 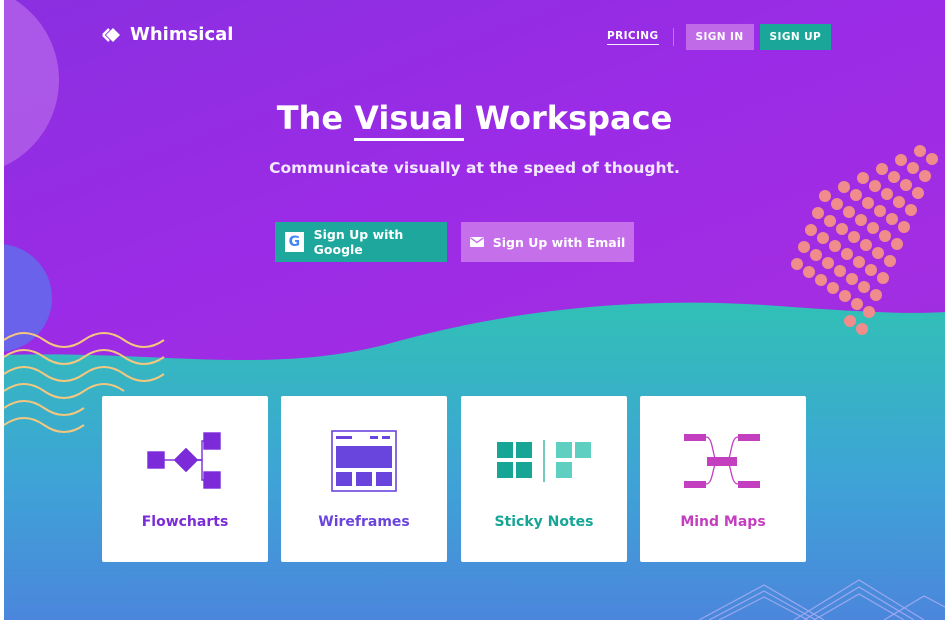 What do you see at coordinates (111, 34) in the screenshot?
I see `diamond-logo-icon` at bounding box center [111, 34].